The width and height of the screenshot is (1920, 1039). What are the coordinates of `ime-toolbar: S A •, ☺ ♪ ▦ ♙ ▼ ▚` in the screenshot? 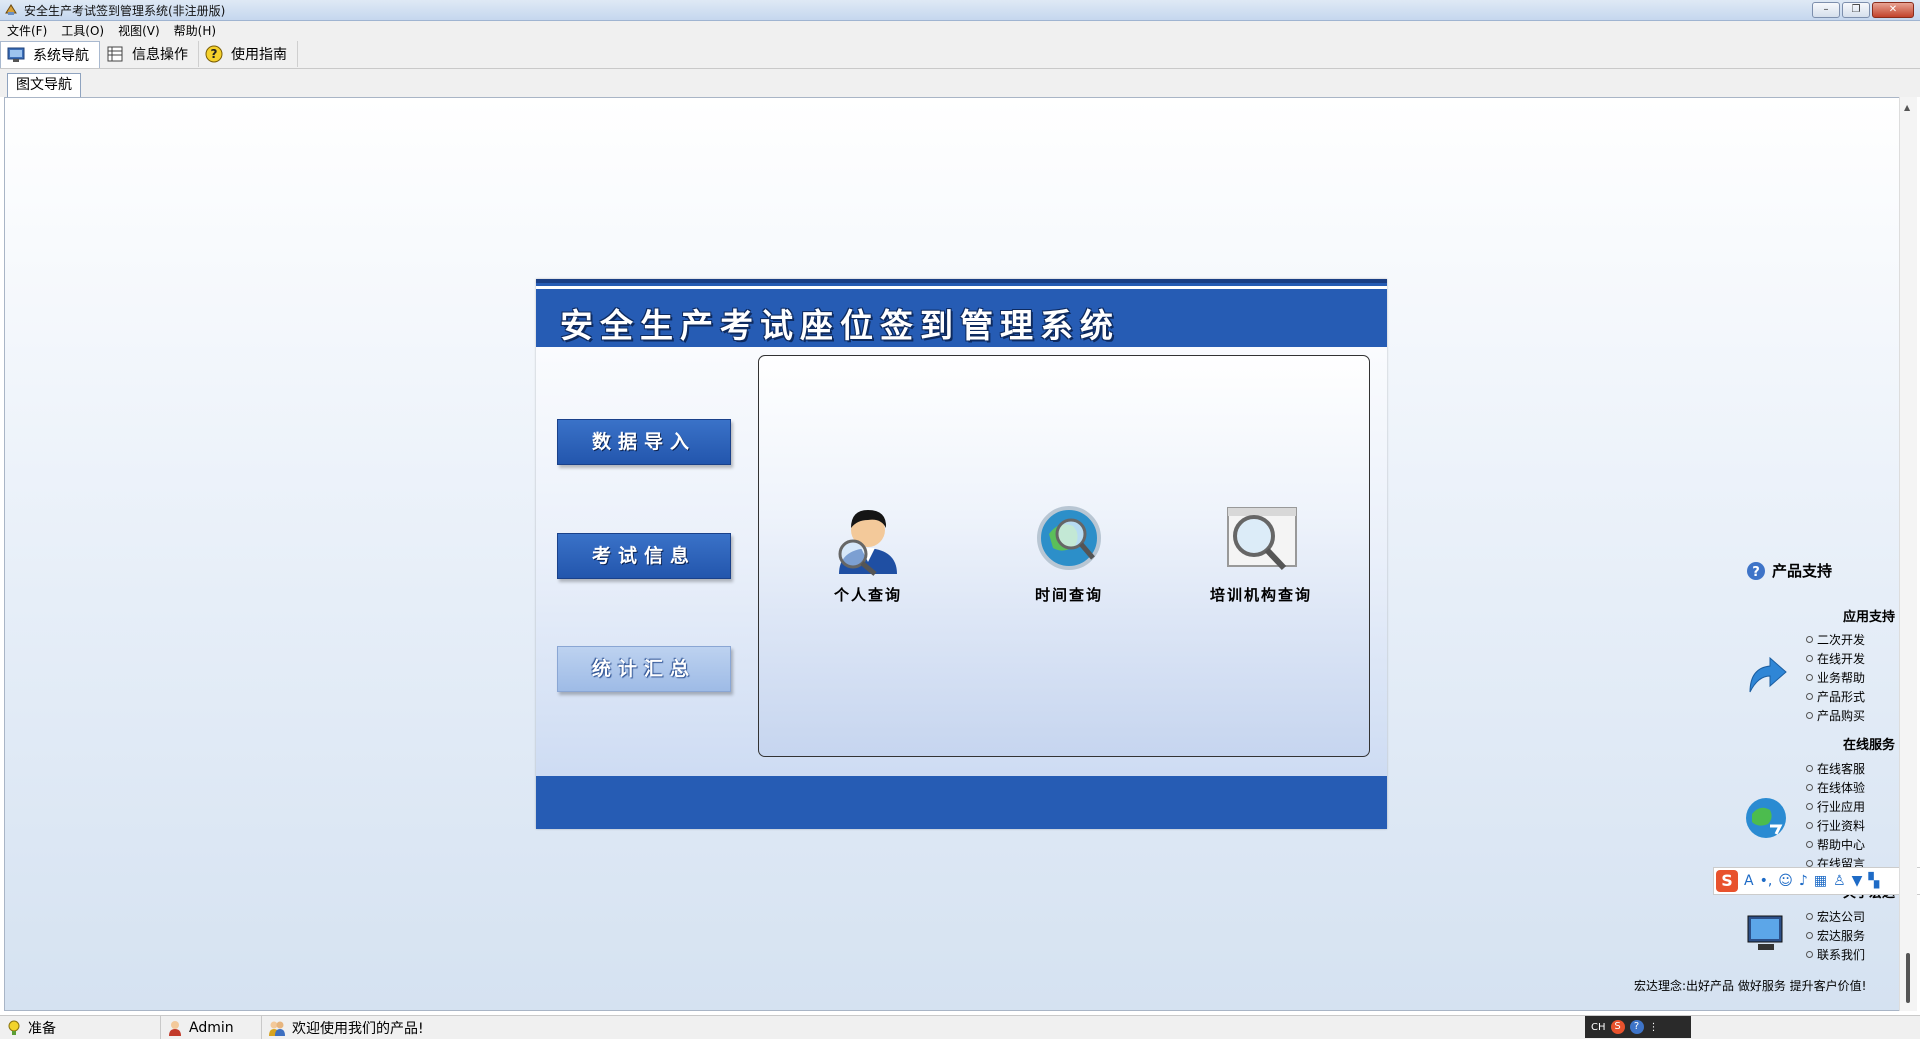 It's located at (1816, 881).